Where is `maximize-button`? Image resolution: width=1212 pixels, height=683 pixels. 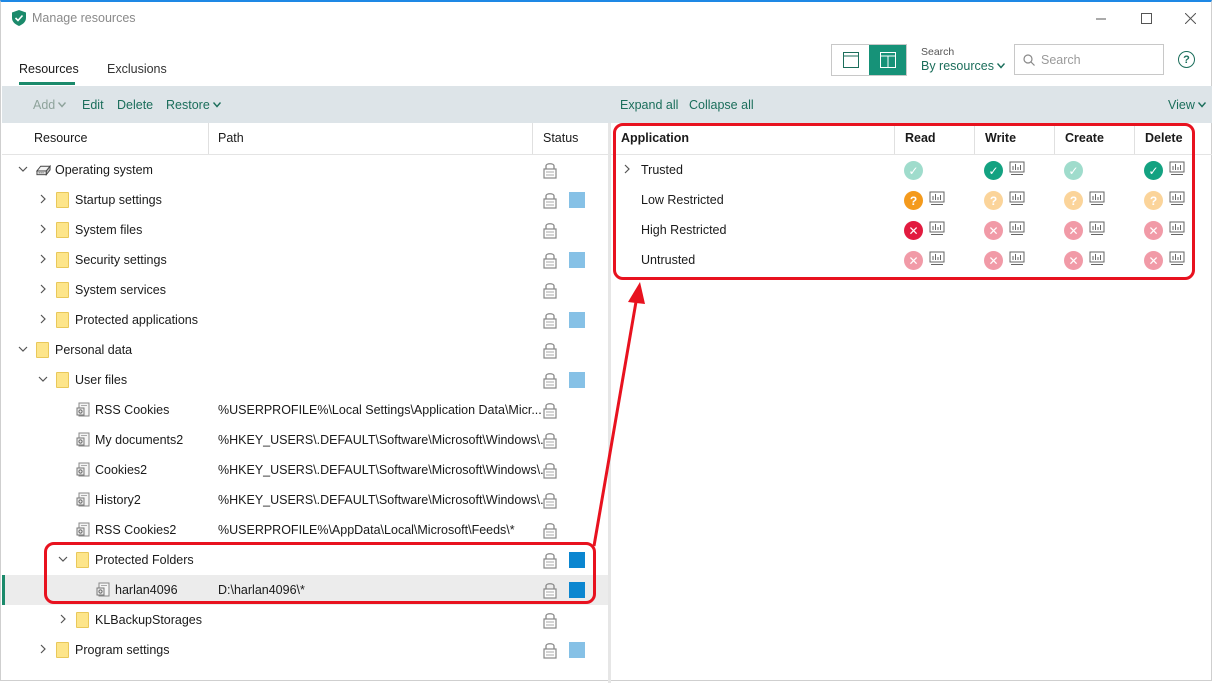
maximize-button is located at coordinates (1146, 18).